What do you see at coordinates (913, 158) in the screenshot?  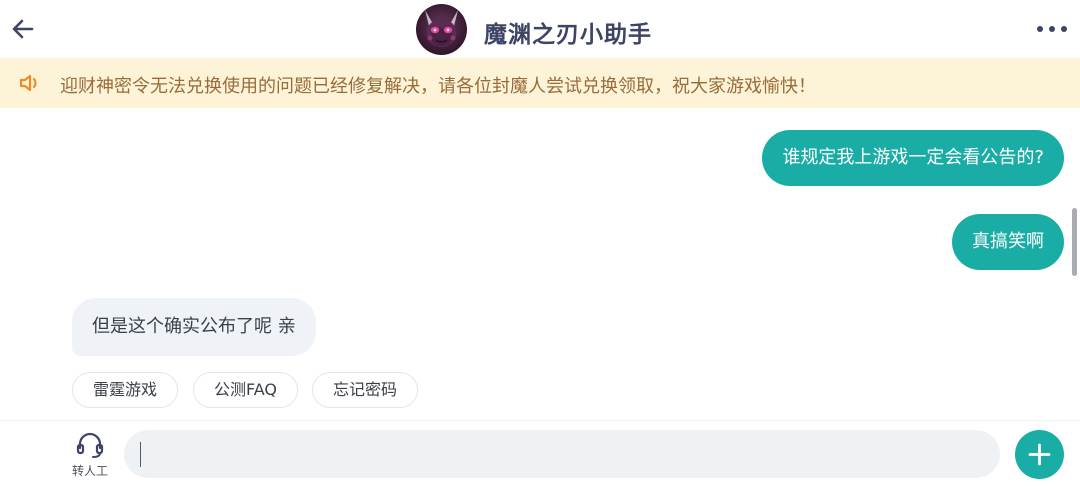 I see `user-message: 谁规定我上游戏一定会看公告的?` at bounding box center [913, 158].